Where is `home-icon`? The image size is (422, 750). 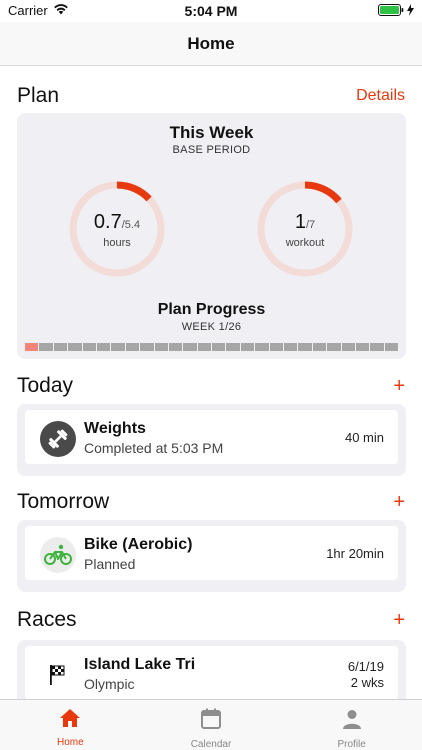
home-icon is located at coordinates (70, 720).